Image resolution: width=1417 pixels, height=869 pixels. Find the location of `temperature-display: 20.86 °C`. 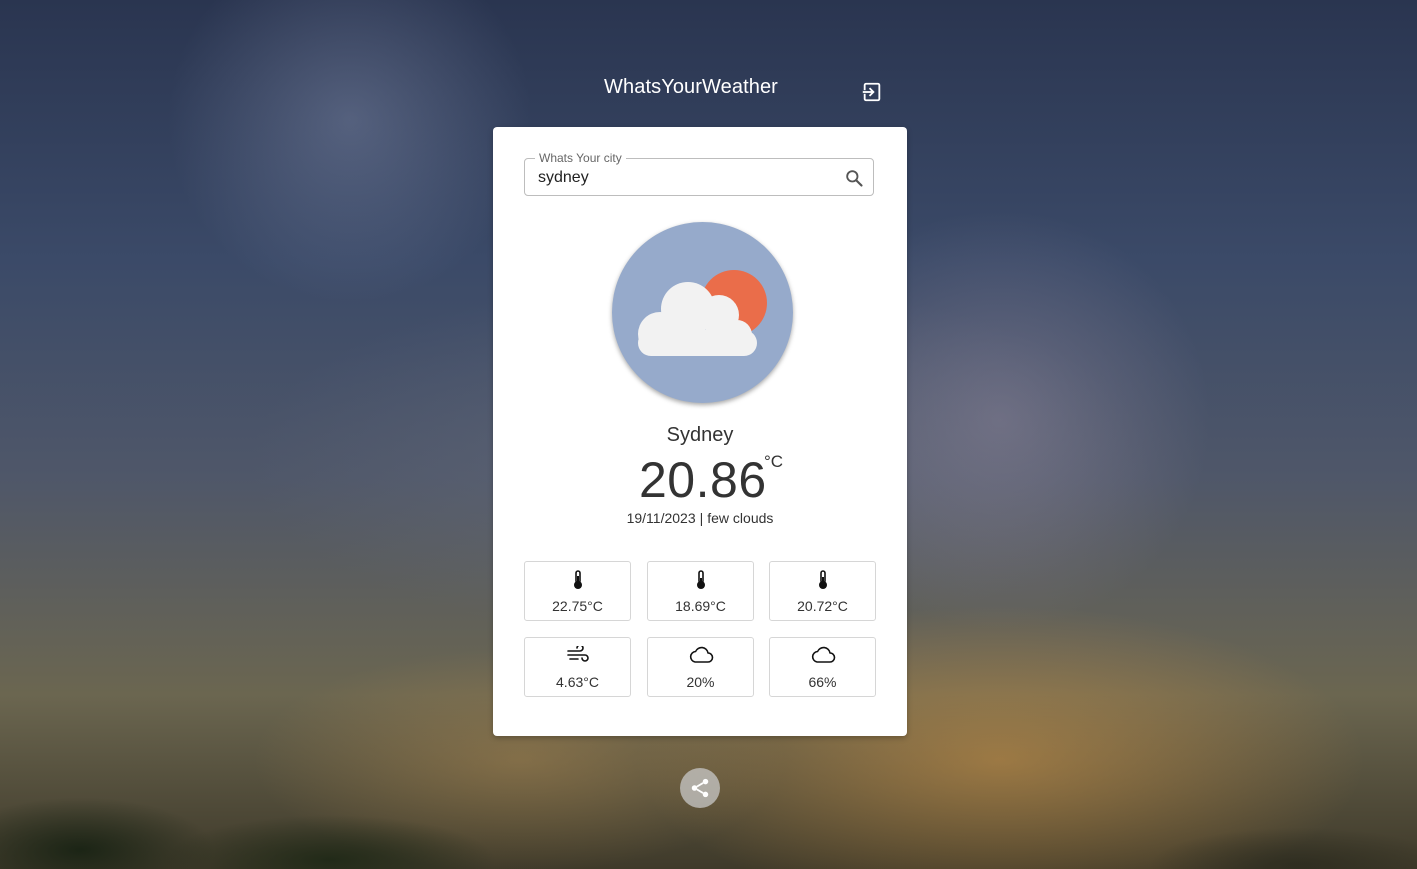

temperature-display: 20.86 °C is located at coordinates (700, 479).